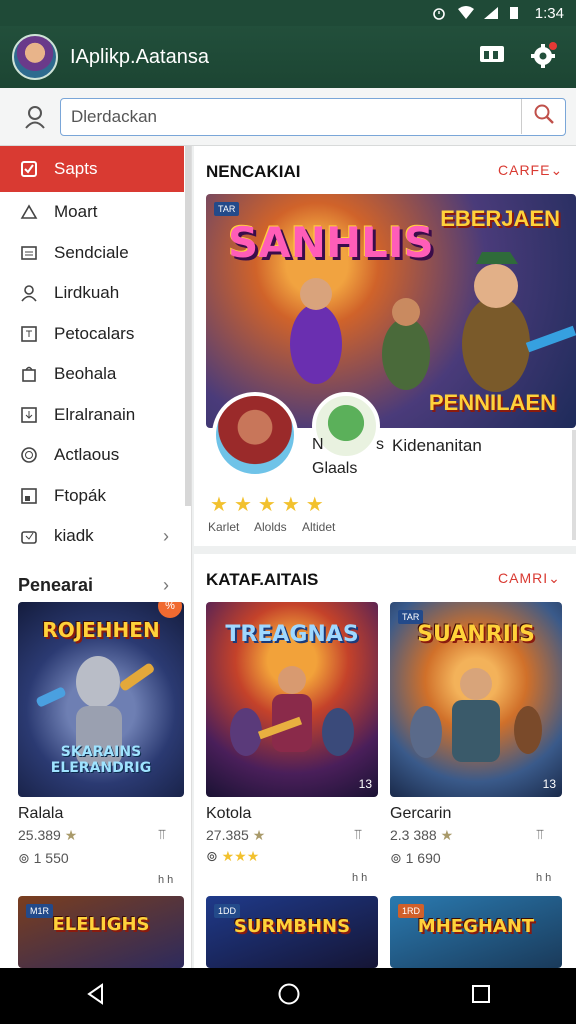 This screenshot has width=576, height=1024. I want to click on recents-icon, so click(481, 996).